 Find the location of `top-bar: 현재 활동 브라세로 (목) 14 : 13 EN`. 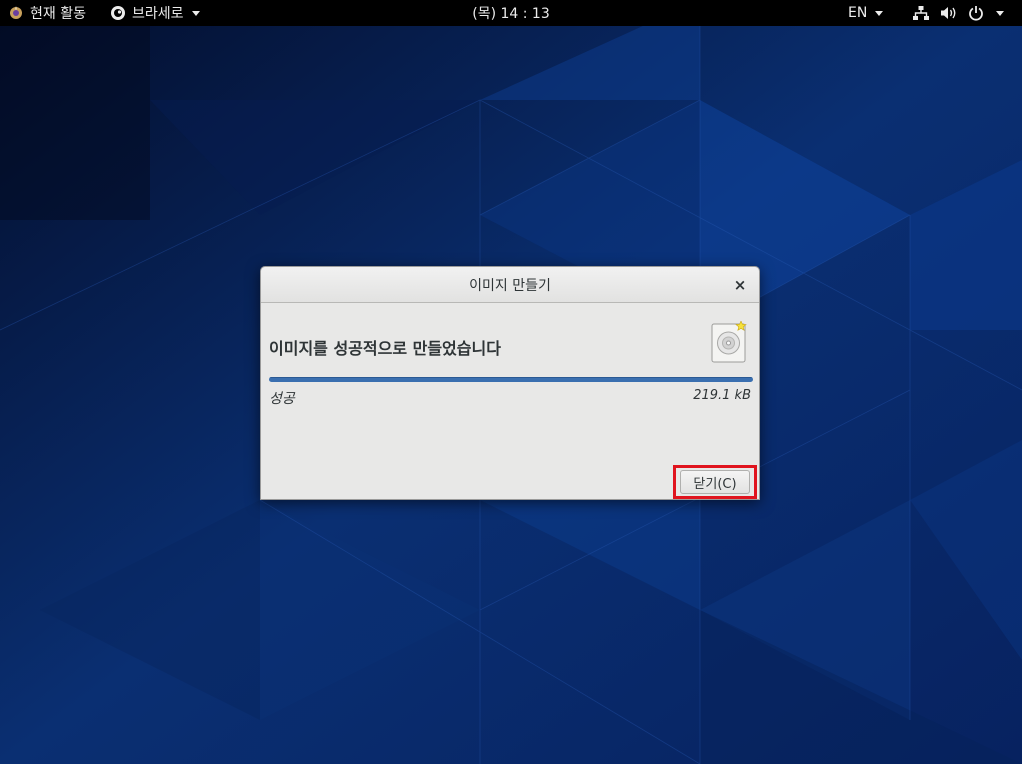

top-bar: 현재 활동 브라세로 (목) 14 : 13 EN is located at coordinates (511, 13).